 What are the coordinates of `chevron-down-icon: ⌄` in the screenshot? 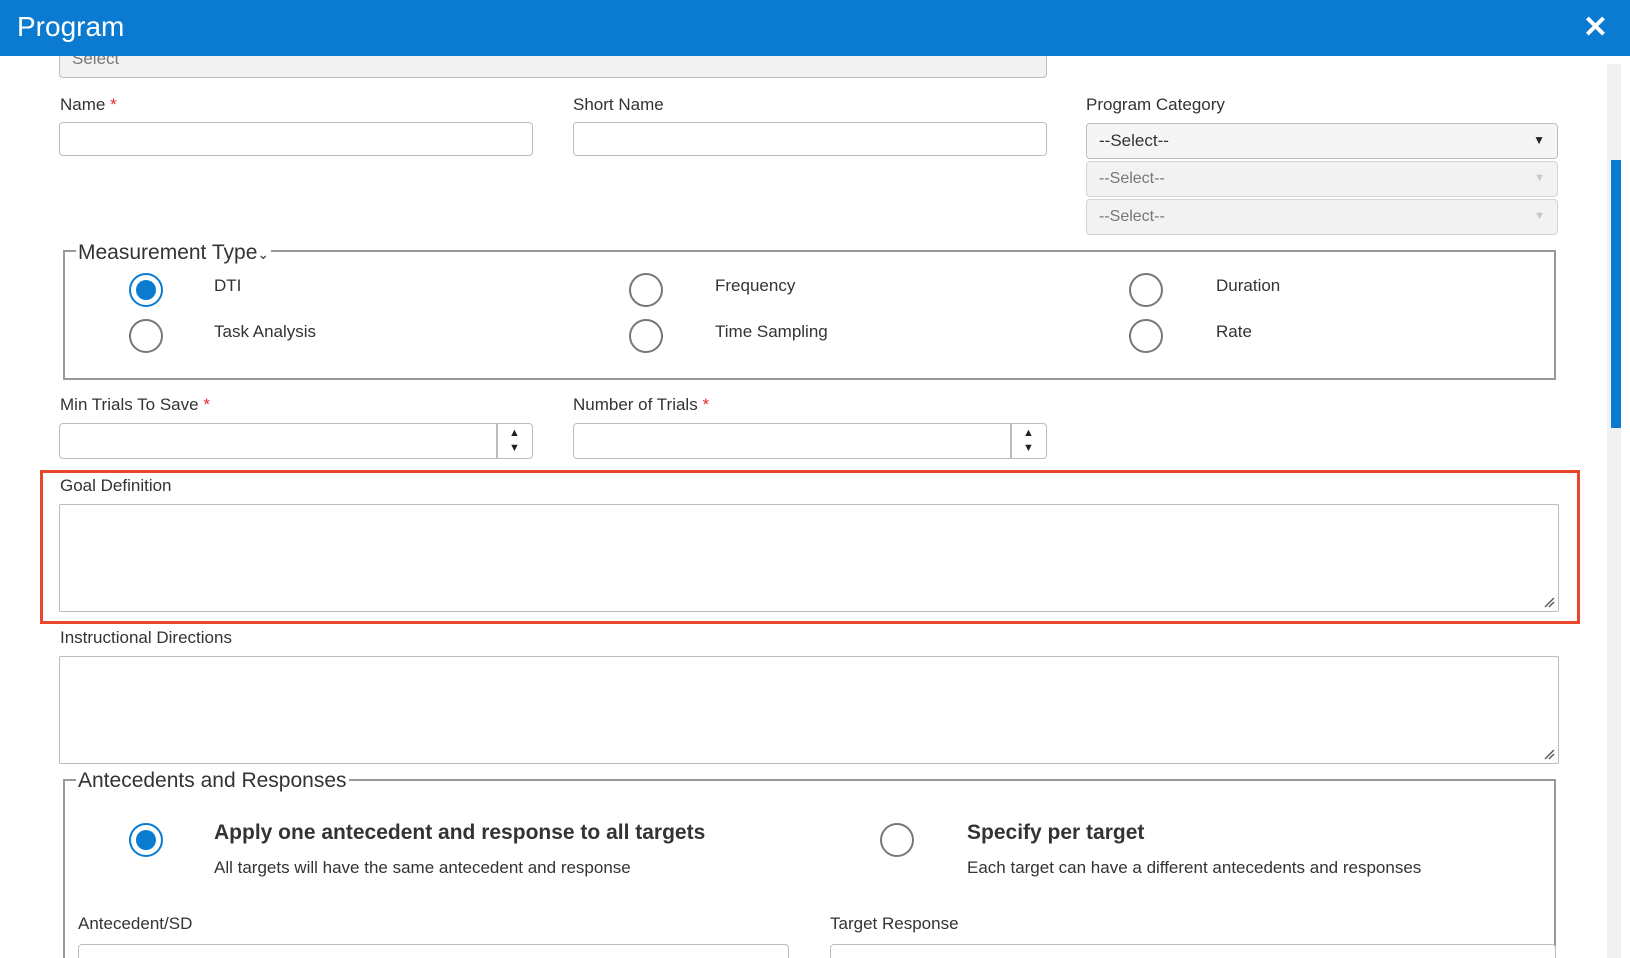 It's located at (263, 254).